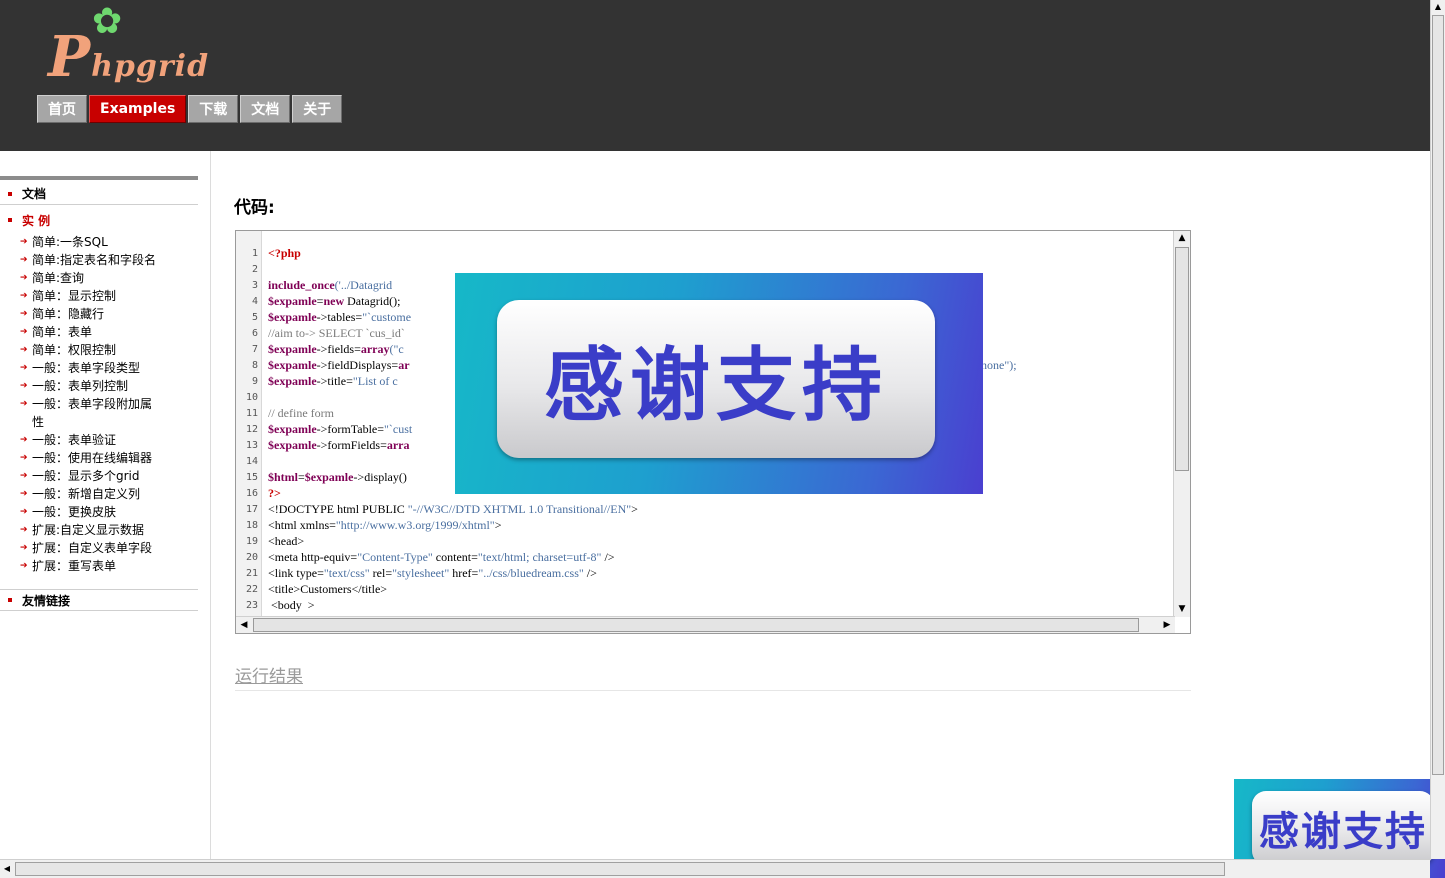 This screenshot has height=878, width=1445. Describe the element at coordinates (251, 573) in the screenshot. I see `line-number: 21` at that location.